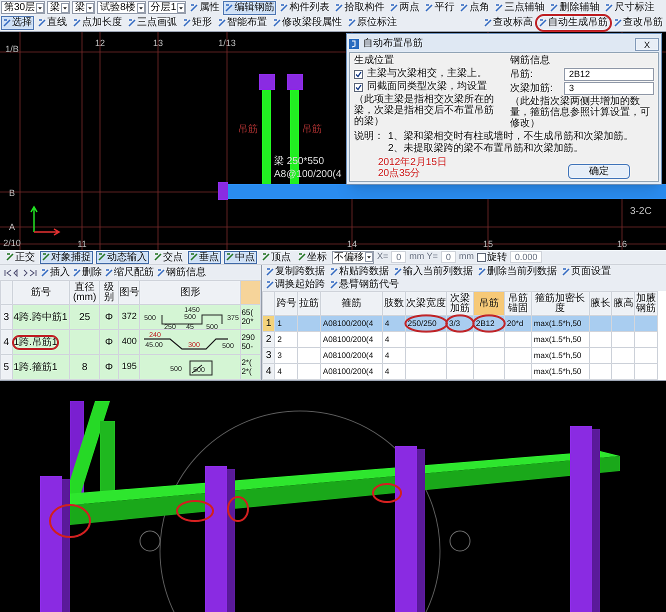 This screenshot has height=612, width=666. I want to click on ok-button: 确定, so click(599, 171).